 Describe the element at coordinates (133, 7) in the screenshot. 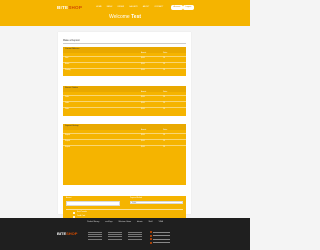

I see `nav-item-gallery: GALLERY` at that location.